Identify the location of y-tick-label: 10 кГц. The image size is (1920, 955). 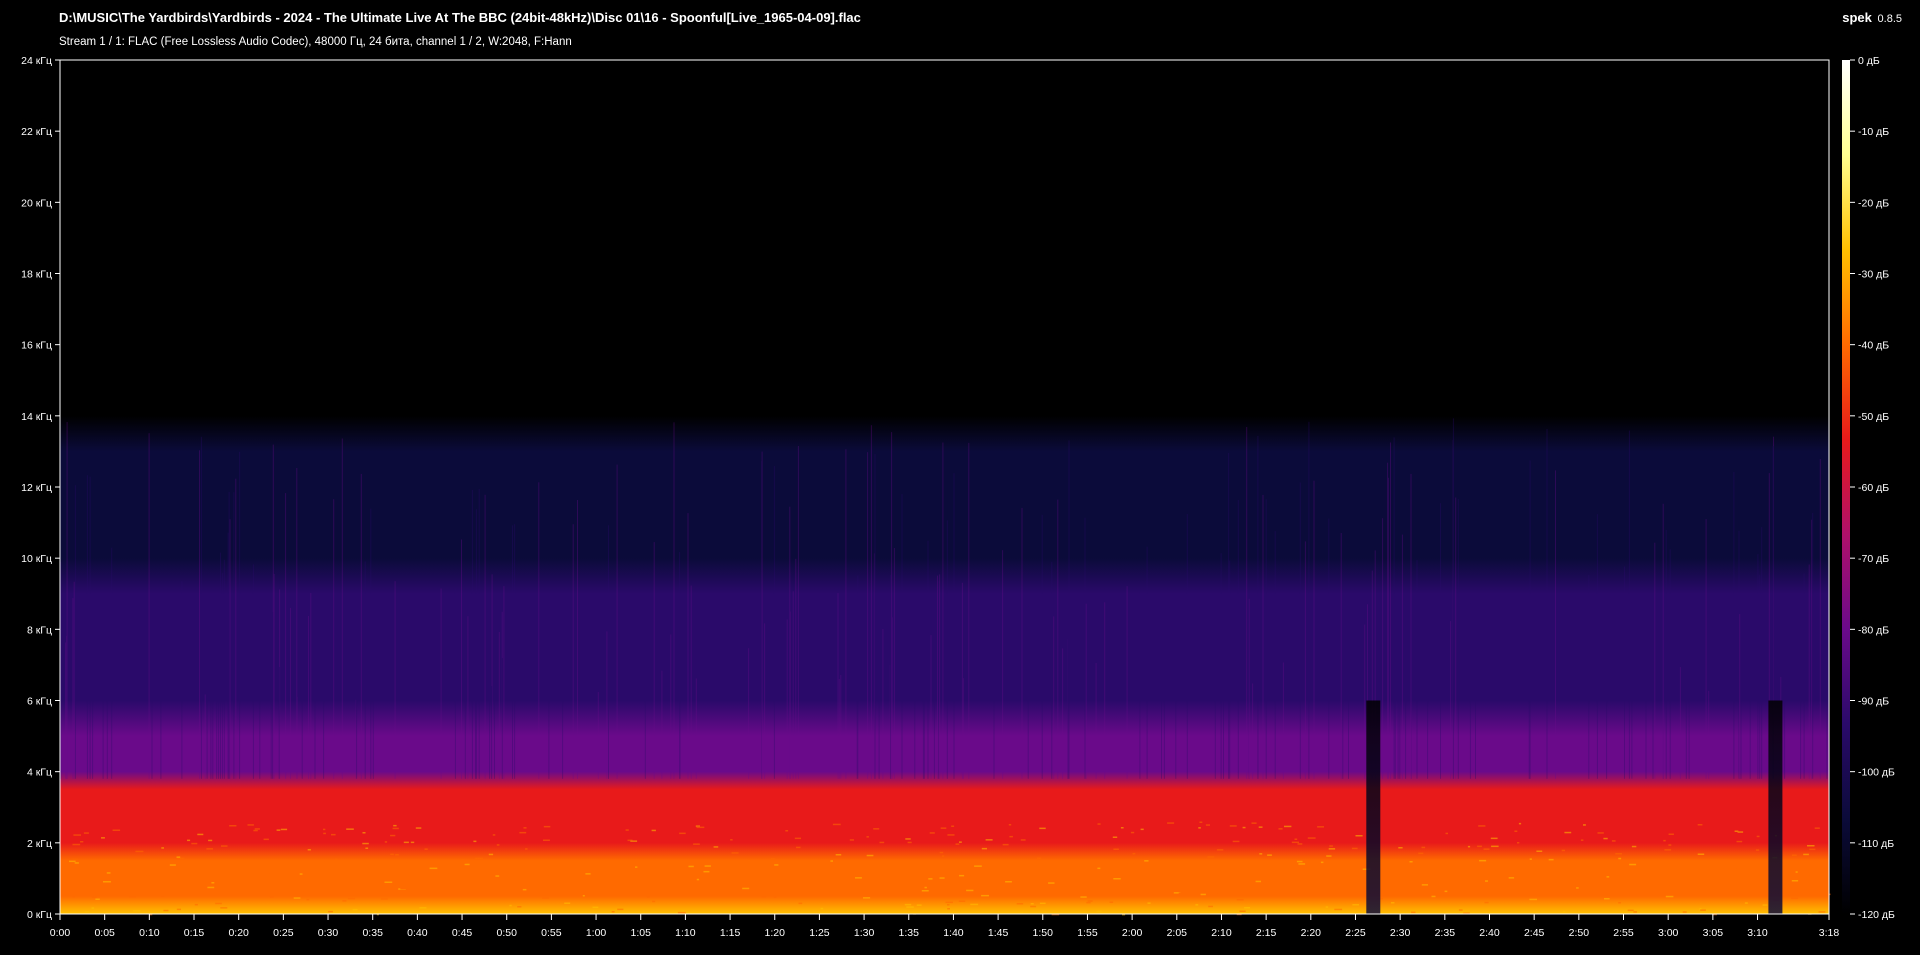
(36, 559).